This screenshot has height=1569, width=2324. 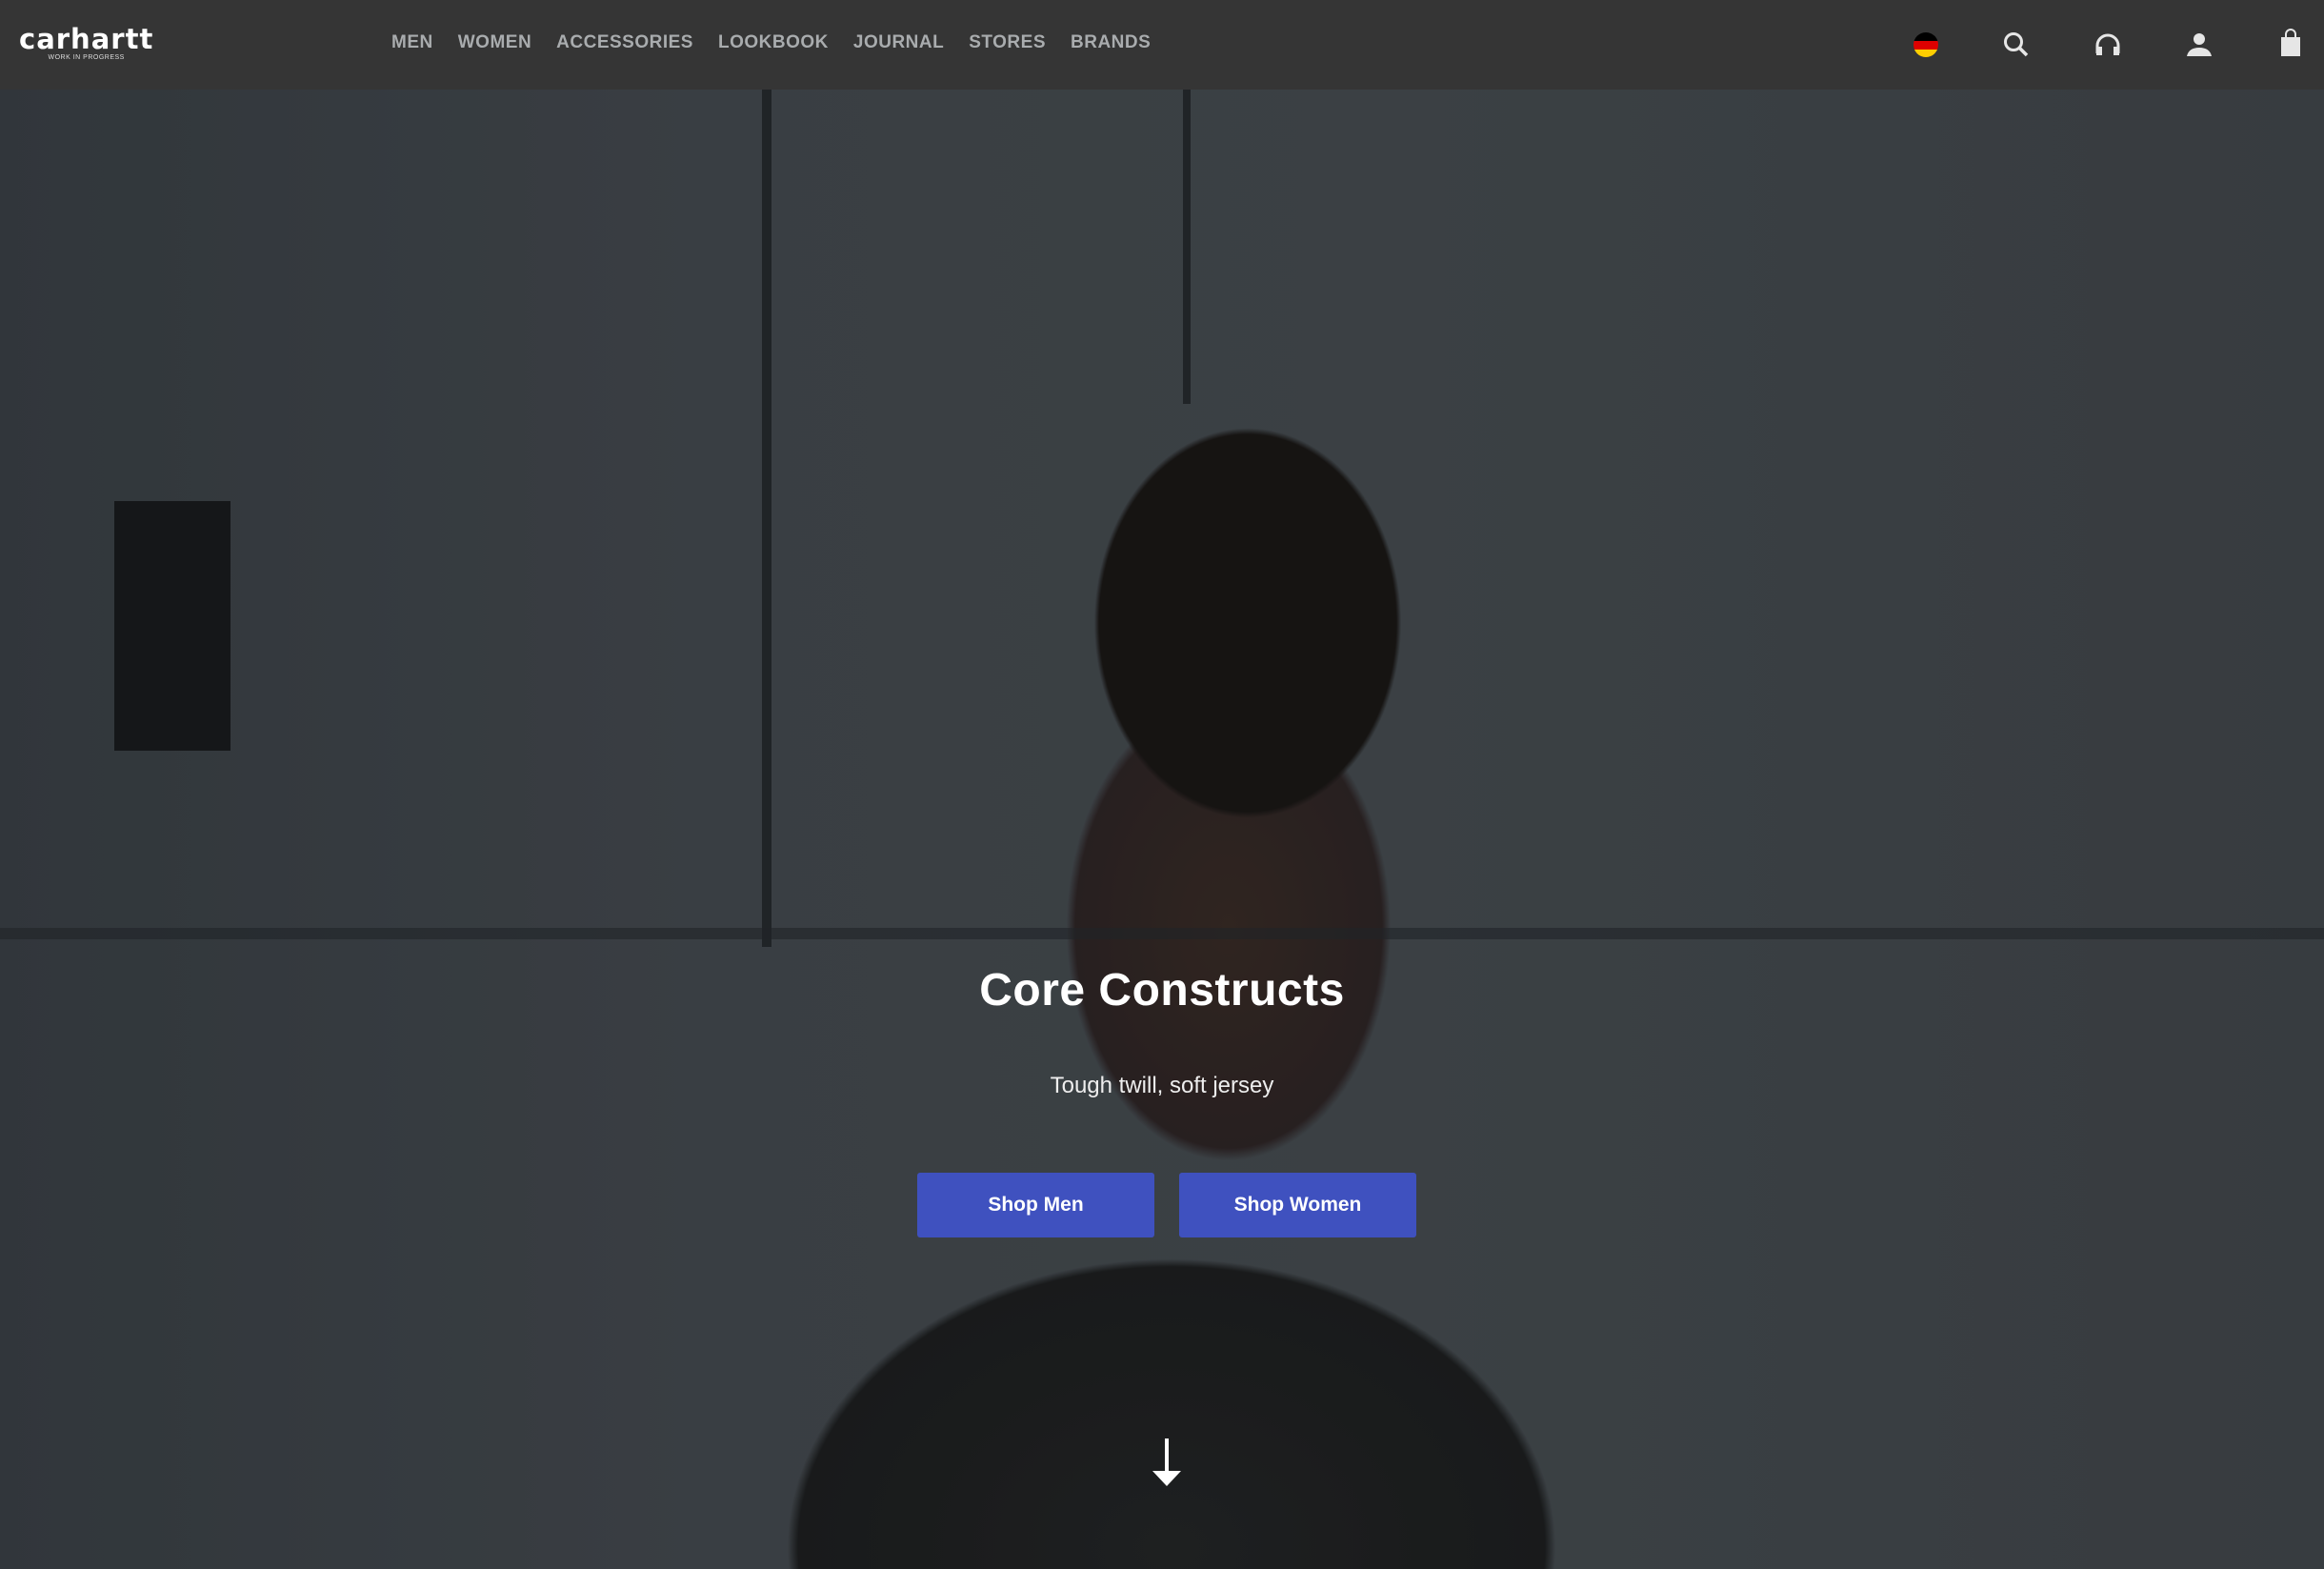 What do you see at coordinates (412, 42) in the screenshot?
I see `nav-men: MEN` at bounding box center [412, 42].